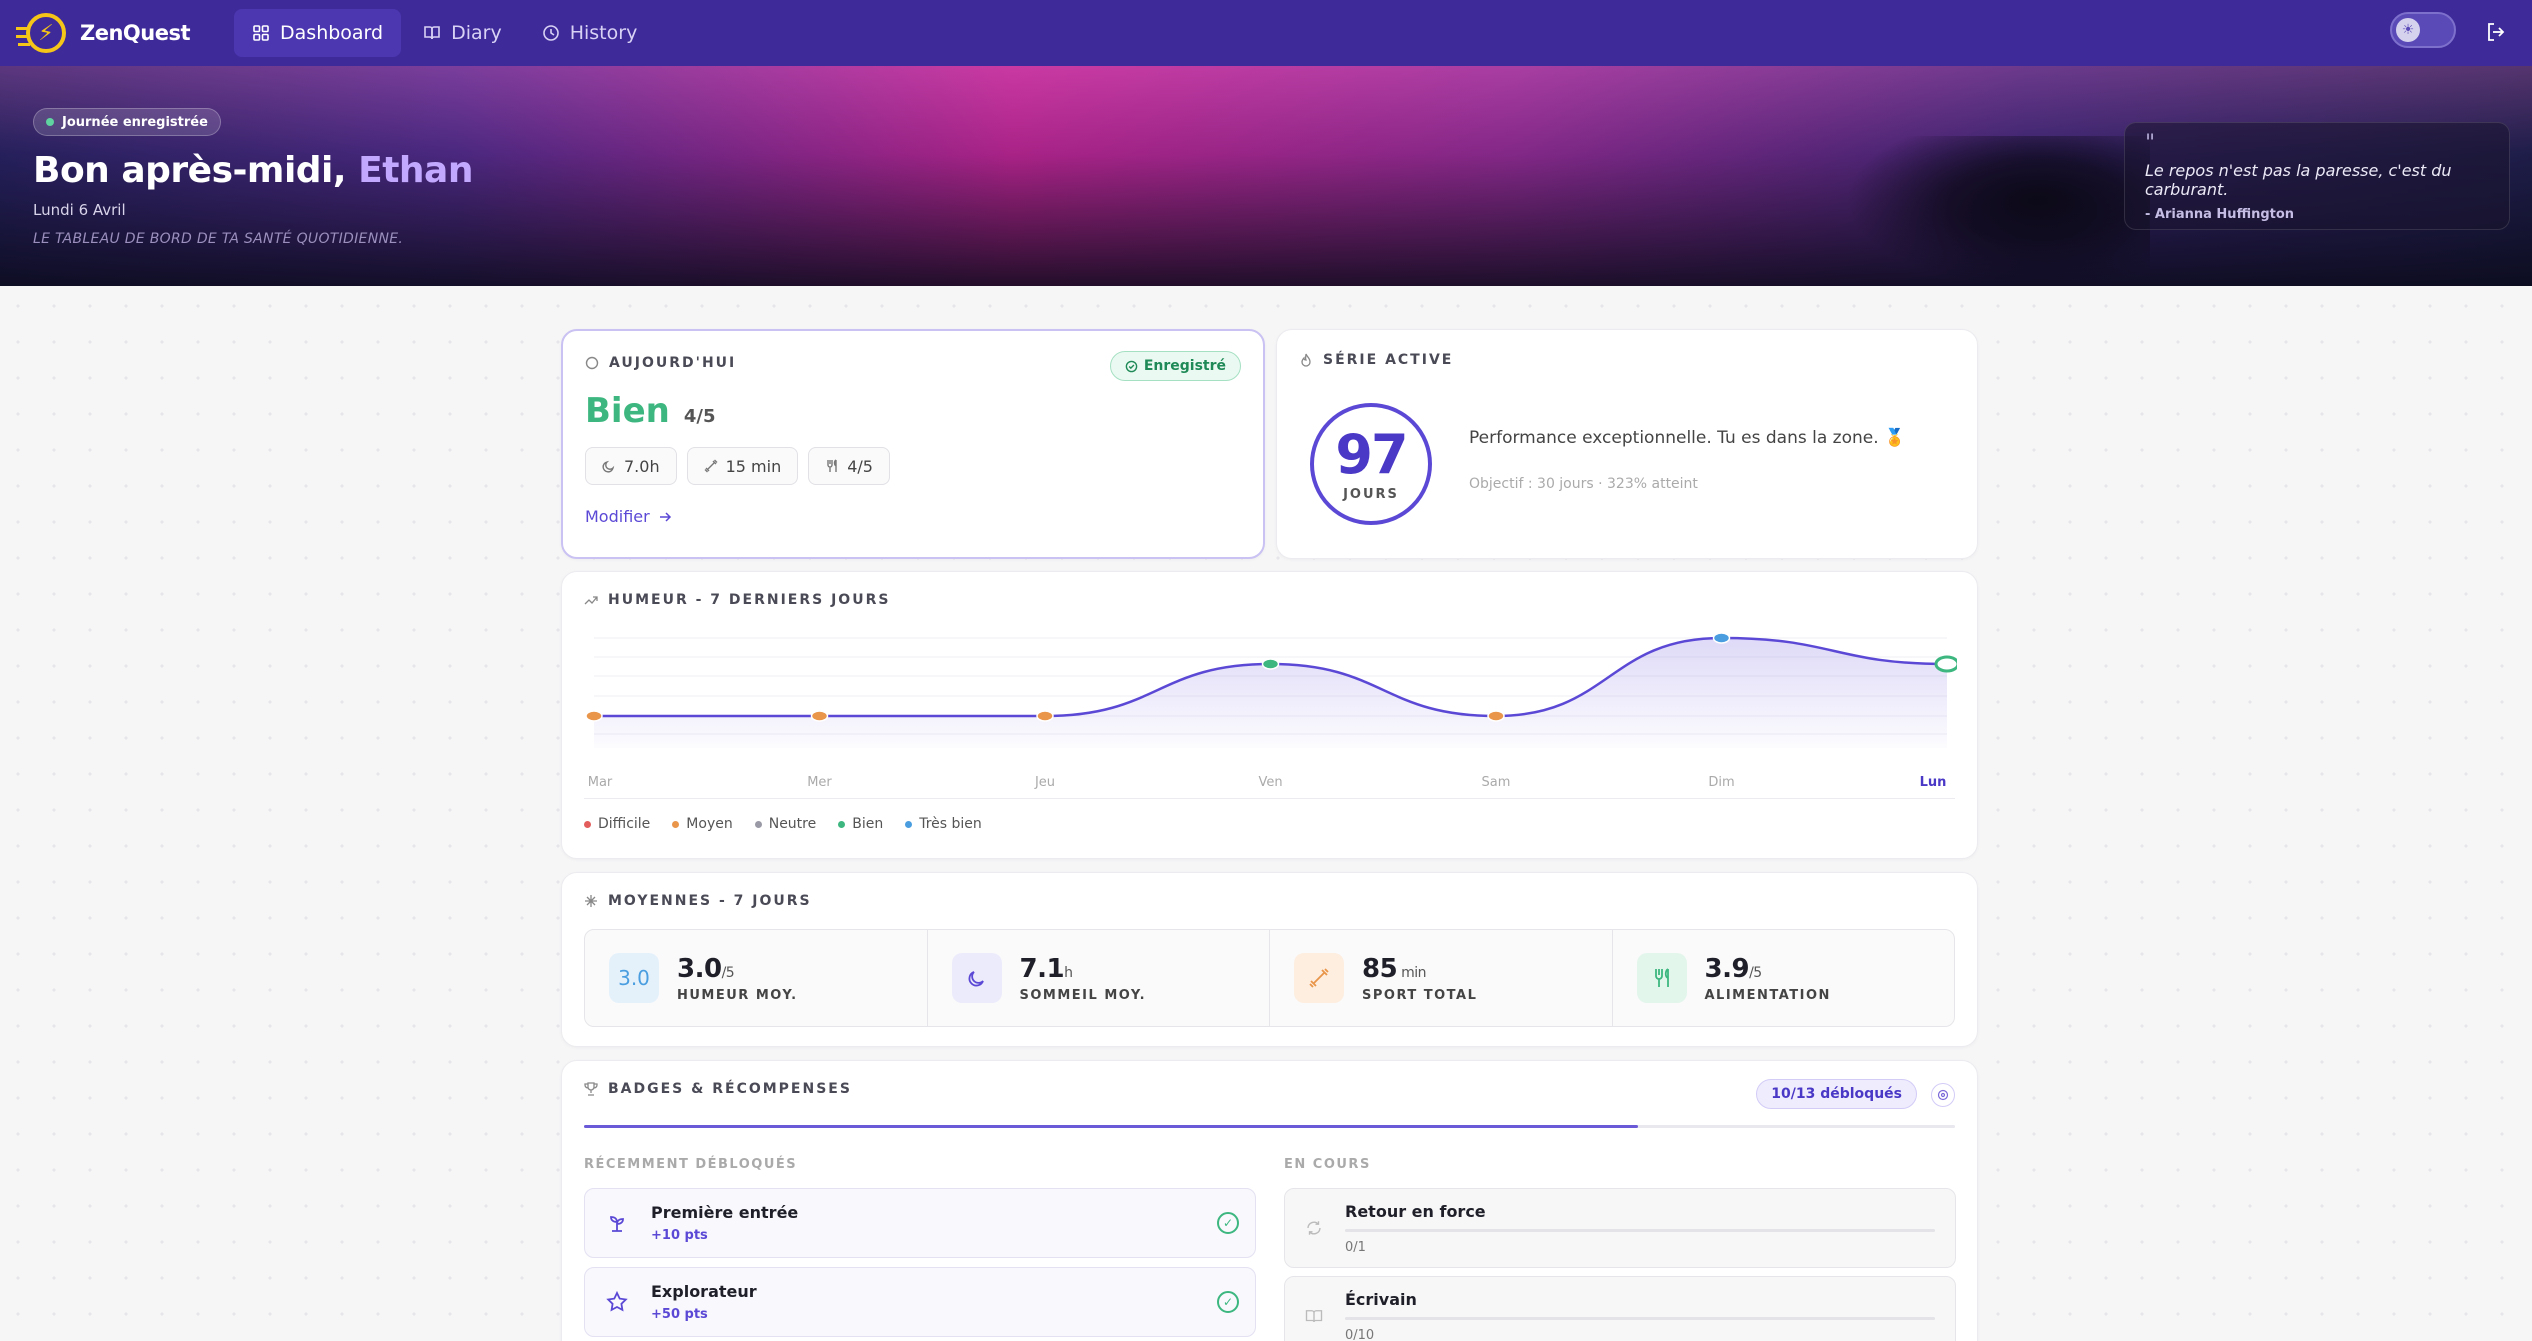 The height and width of the screenshot is (1341, 2532). Describe the element at coordinates (135, 33) in the screenshot. I see `app-name: ZenQuest` at that location.